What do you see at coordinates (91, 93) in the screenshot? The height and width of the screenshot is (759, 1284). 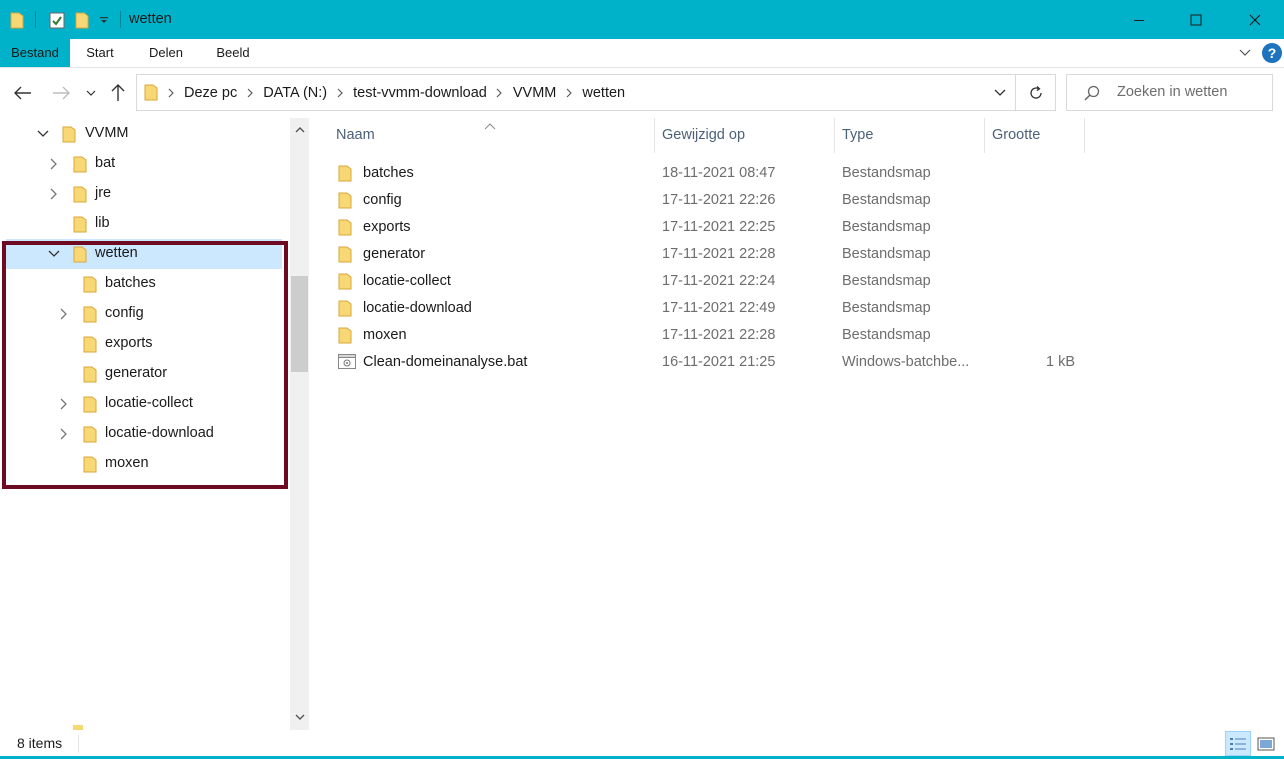 I see `recent-locations-icon` at bounding box center [91, 93].